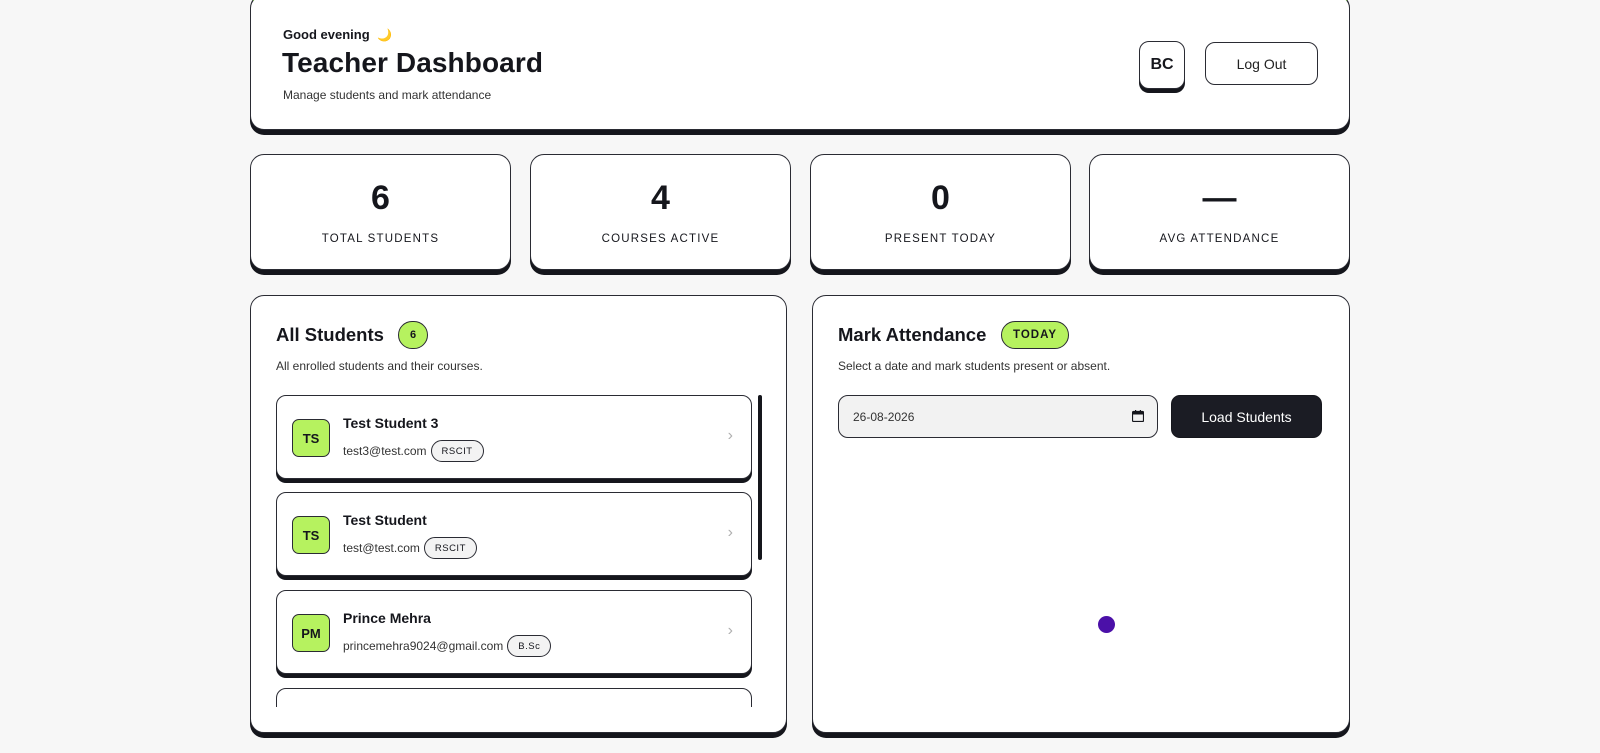  I want to click on stat-value: 6, so click(380, 198).